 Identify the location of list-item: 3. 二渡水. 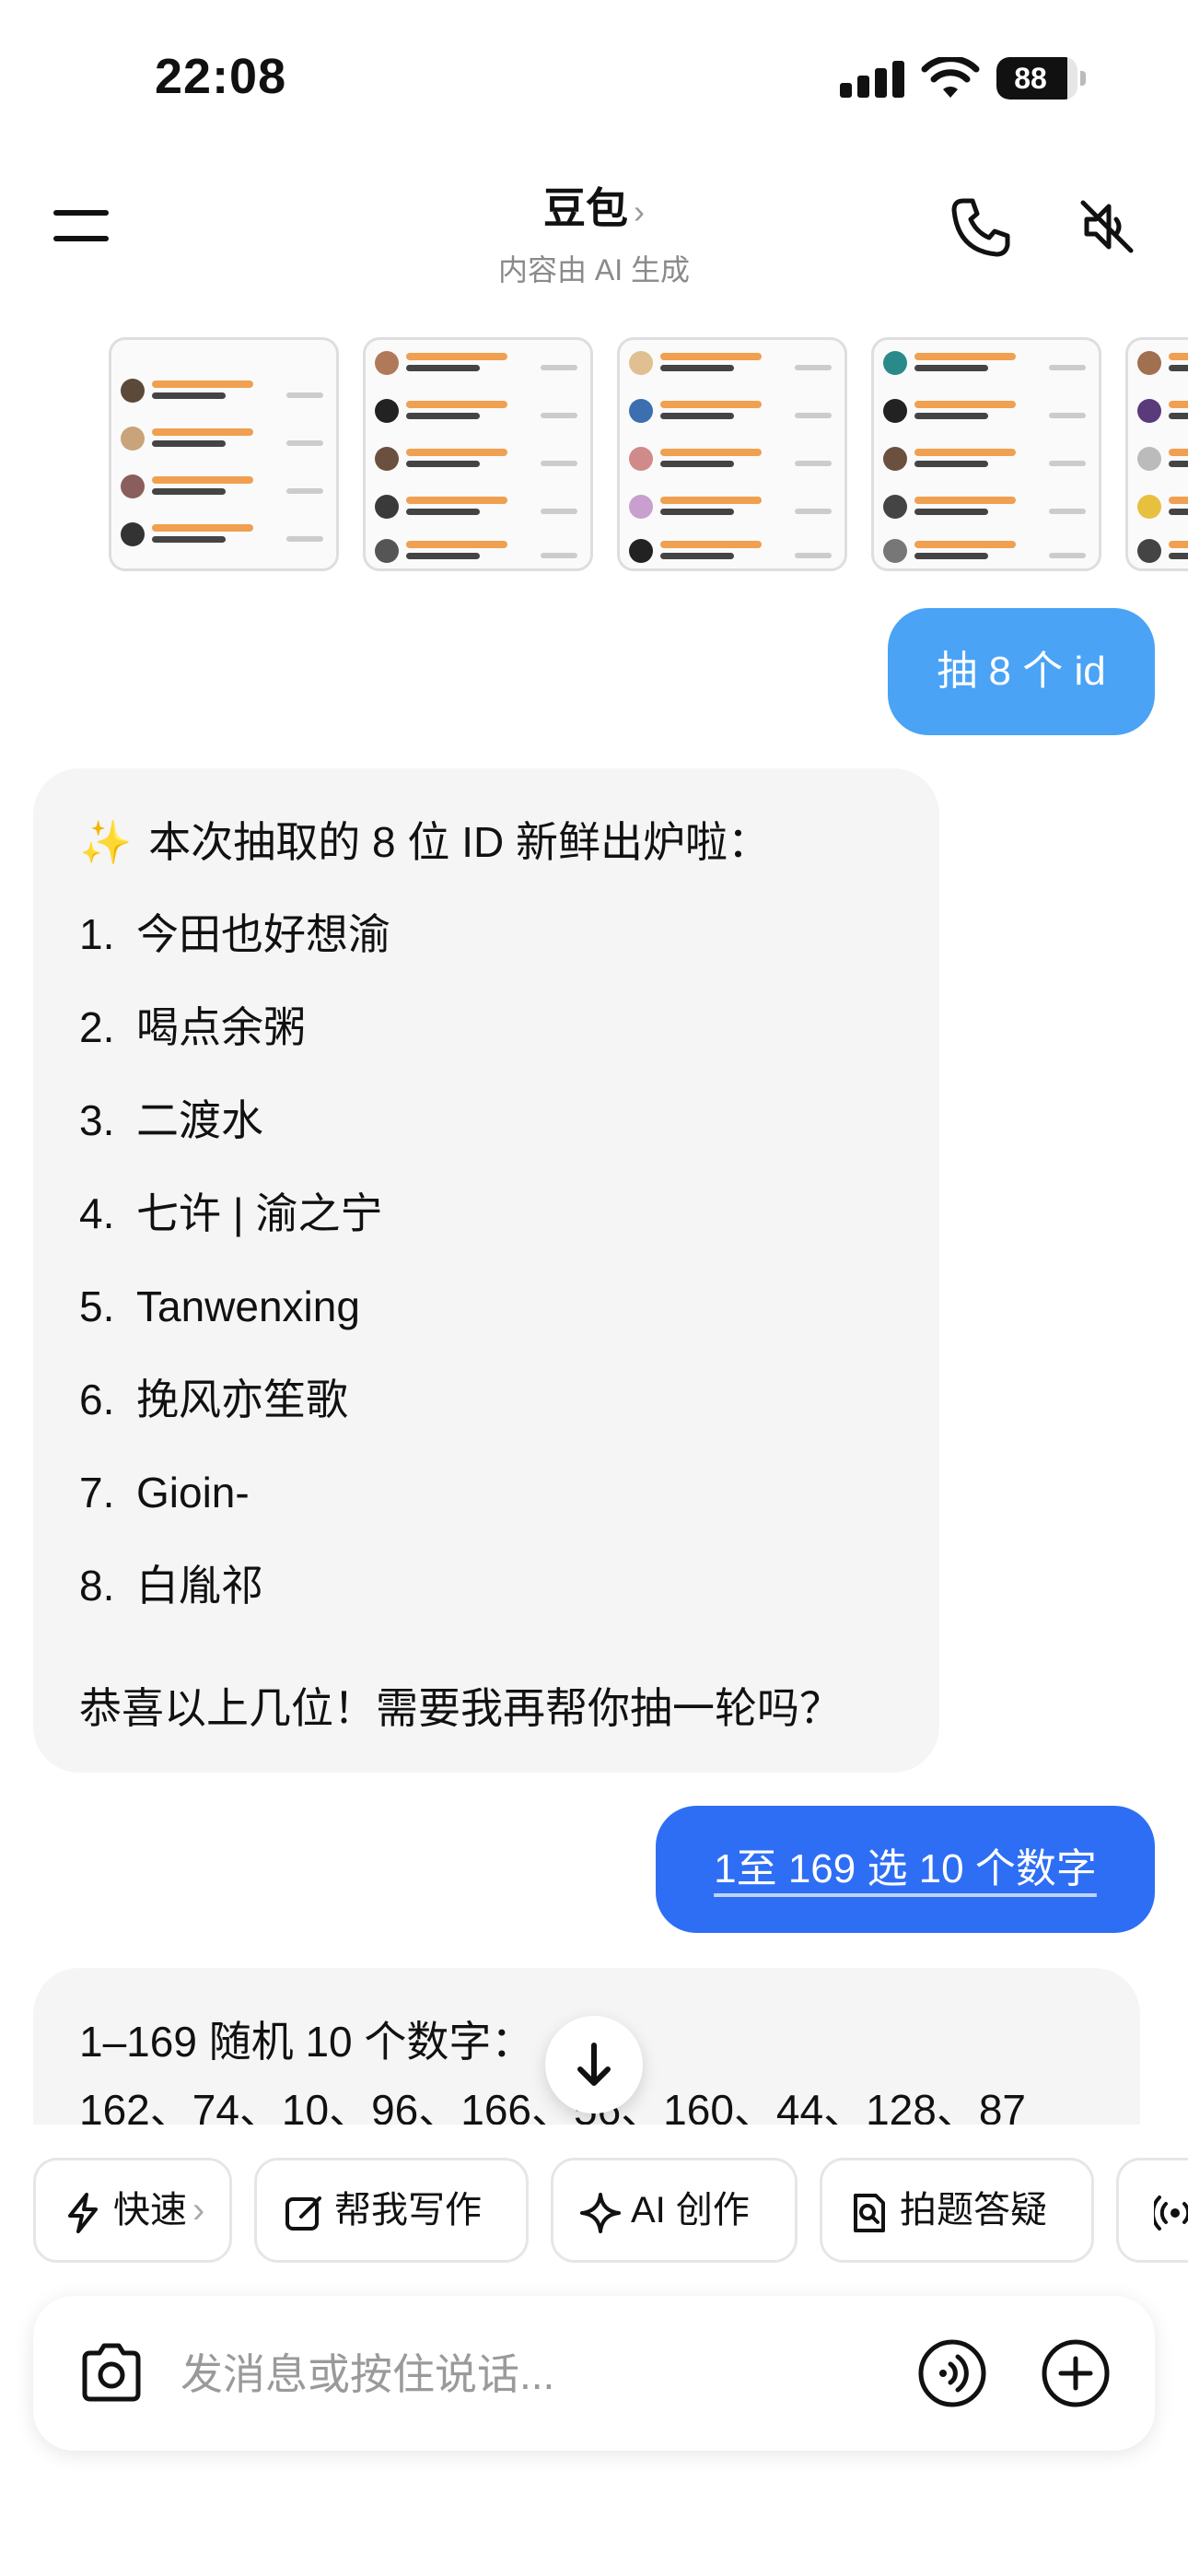
(234, 1139).